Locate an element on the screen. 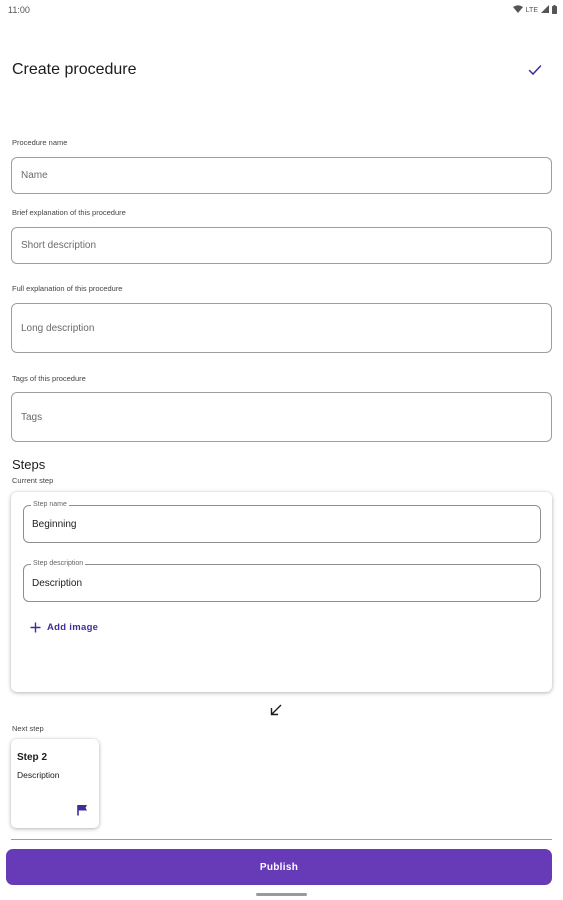 This screenshot has height=900, width=563. next-step-title: Step 2 is located at coordinates (32, 757).